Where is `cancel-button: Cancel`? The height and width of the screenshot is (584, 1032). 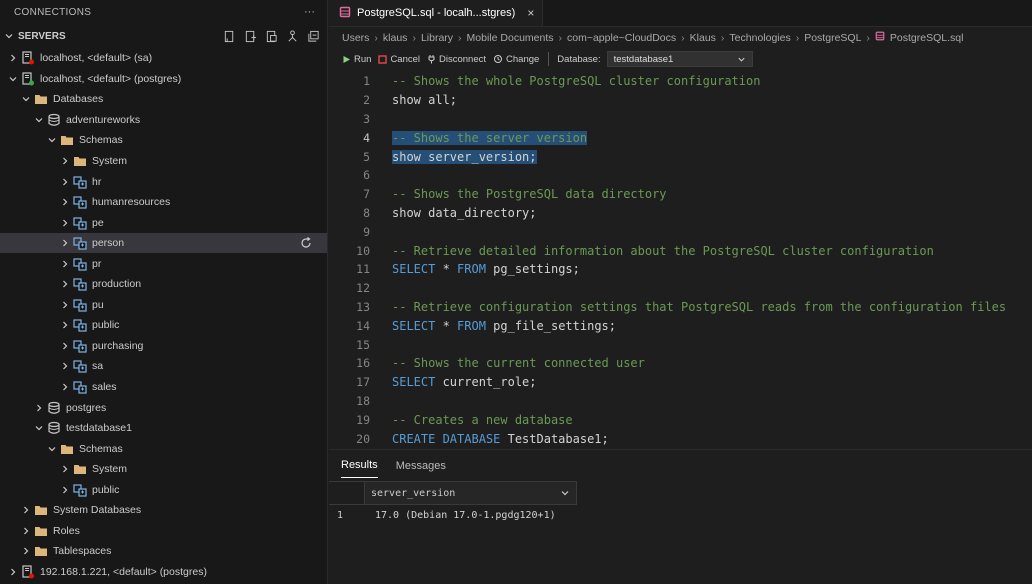
cancel-button: Cancel is located at coordinates (399, 59).